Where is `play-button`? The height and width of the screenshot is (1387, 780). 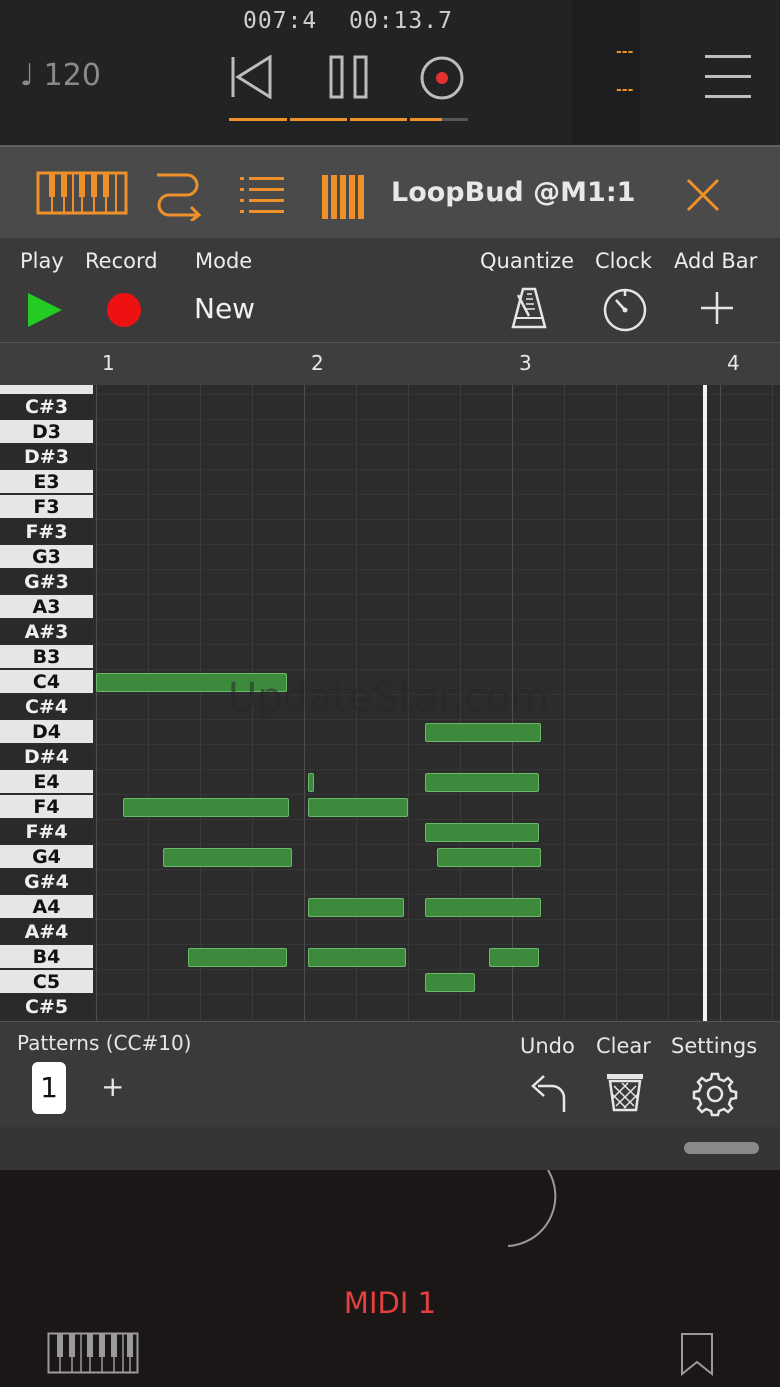
play-button is located at coordinates (45, 310).